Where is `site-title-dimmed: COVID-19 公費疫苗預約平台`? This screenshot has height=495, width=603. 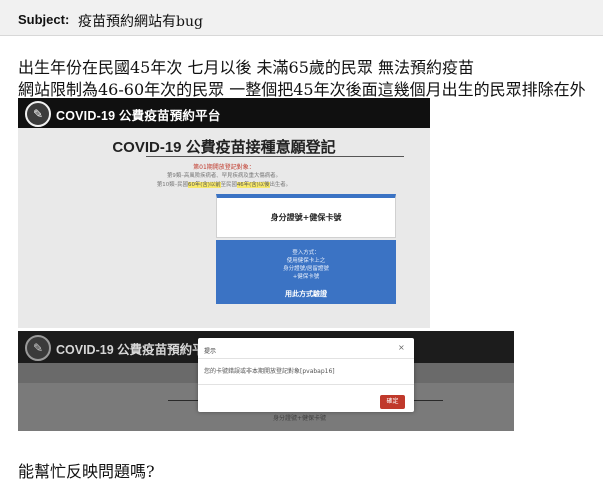 site-title-dimmed: COVID-19 公費疫苗預約平台 is located at coordinates (137, 350).